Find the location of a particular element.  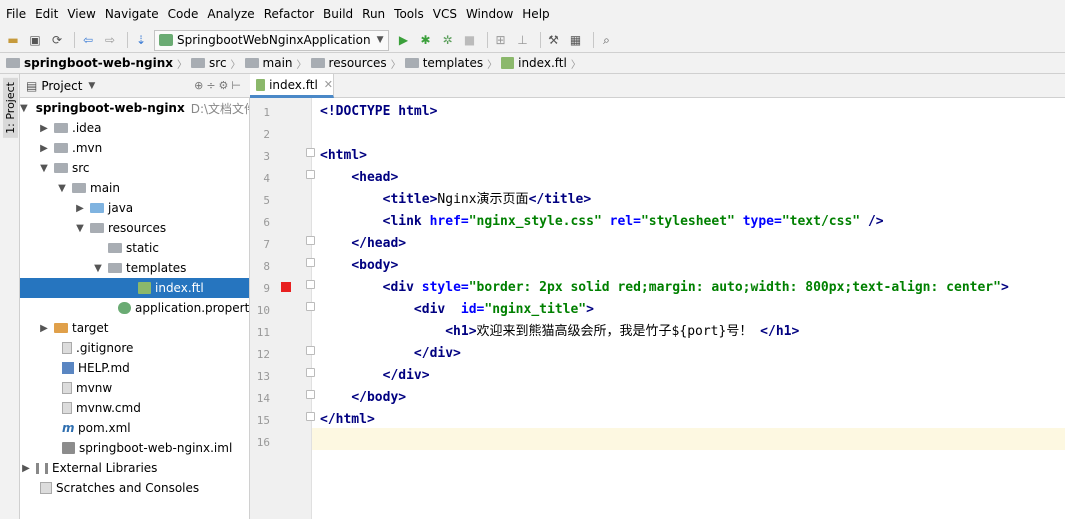

tree-item-main: ▼ main is located at coordinates (134, 188).